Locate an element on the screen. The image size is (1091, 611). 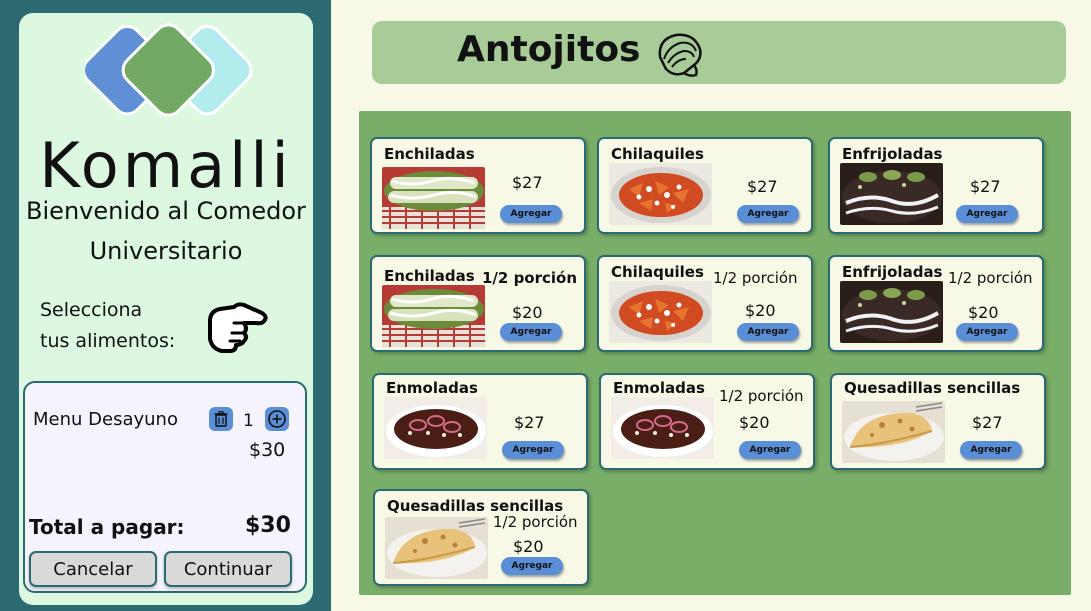
plus-circle-icon is located at coordinates (277, 419).